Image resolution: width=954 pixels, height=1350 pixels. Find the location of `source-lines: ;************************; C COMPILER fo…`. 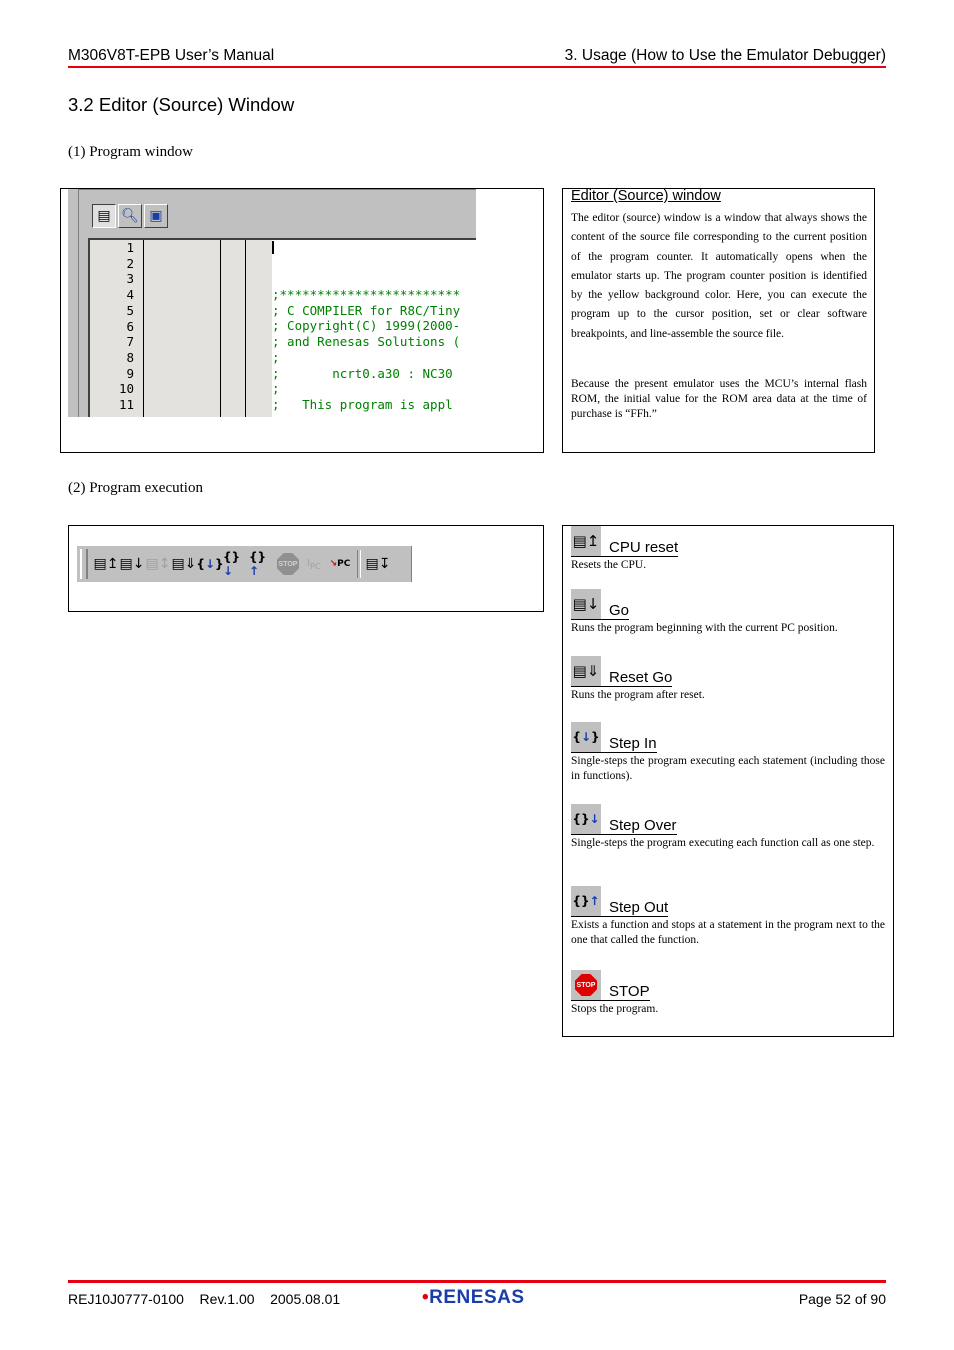

source-lines: ;************************; C COMPILER fo… is located at coordinates (374, 352).